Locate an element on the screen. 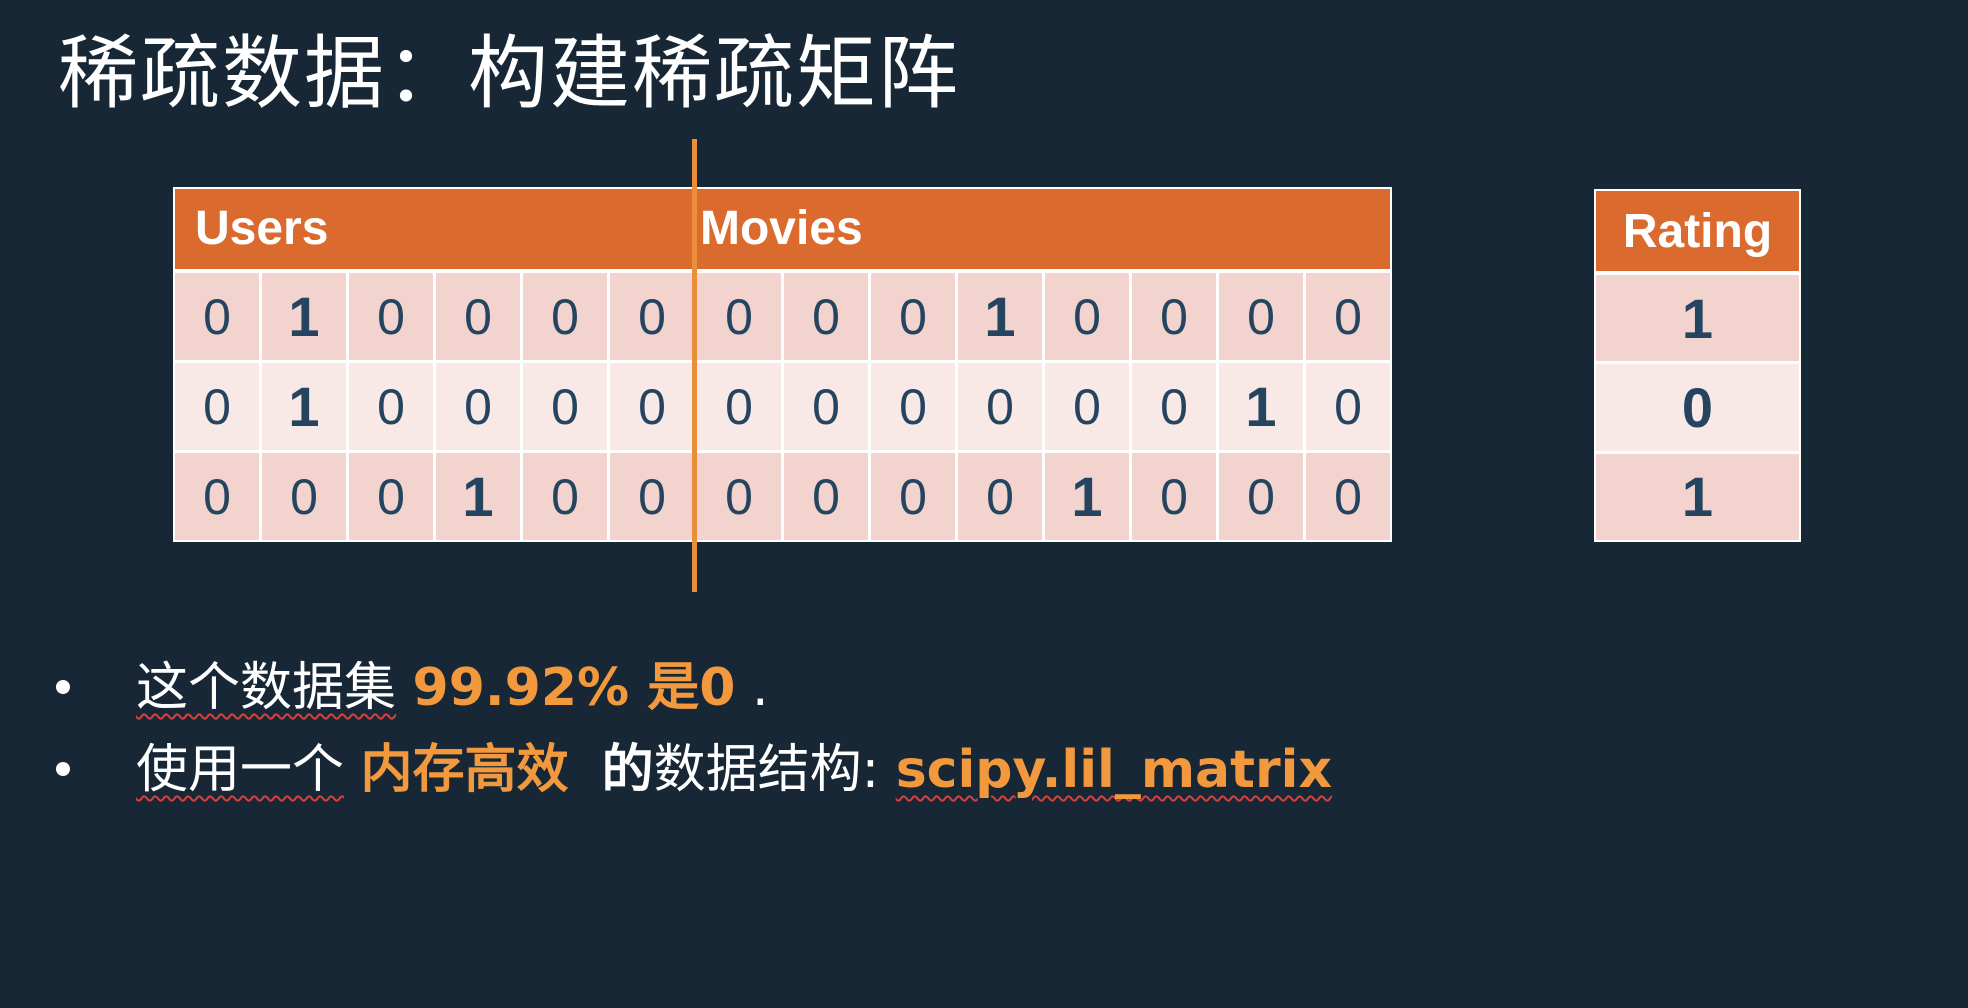 The image size is (1968, 1008). bullet-code: scipy.lil_matrix is located at coordinates (1114, 770).